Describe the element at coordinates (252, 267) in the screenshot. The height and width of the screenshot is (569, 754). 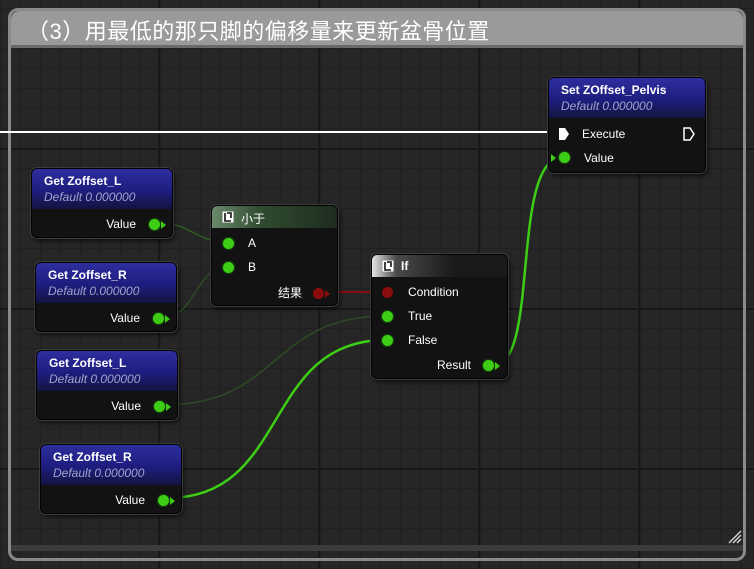
I see `b-label: B` at that location.